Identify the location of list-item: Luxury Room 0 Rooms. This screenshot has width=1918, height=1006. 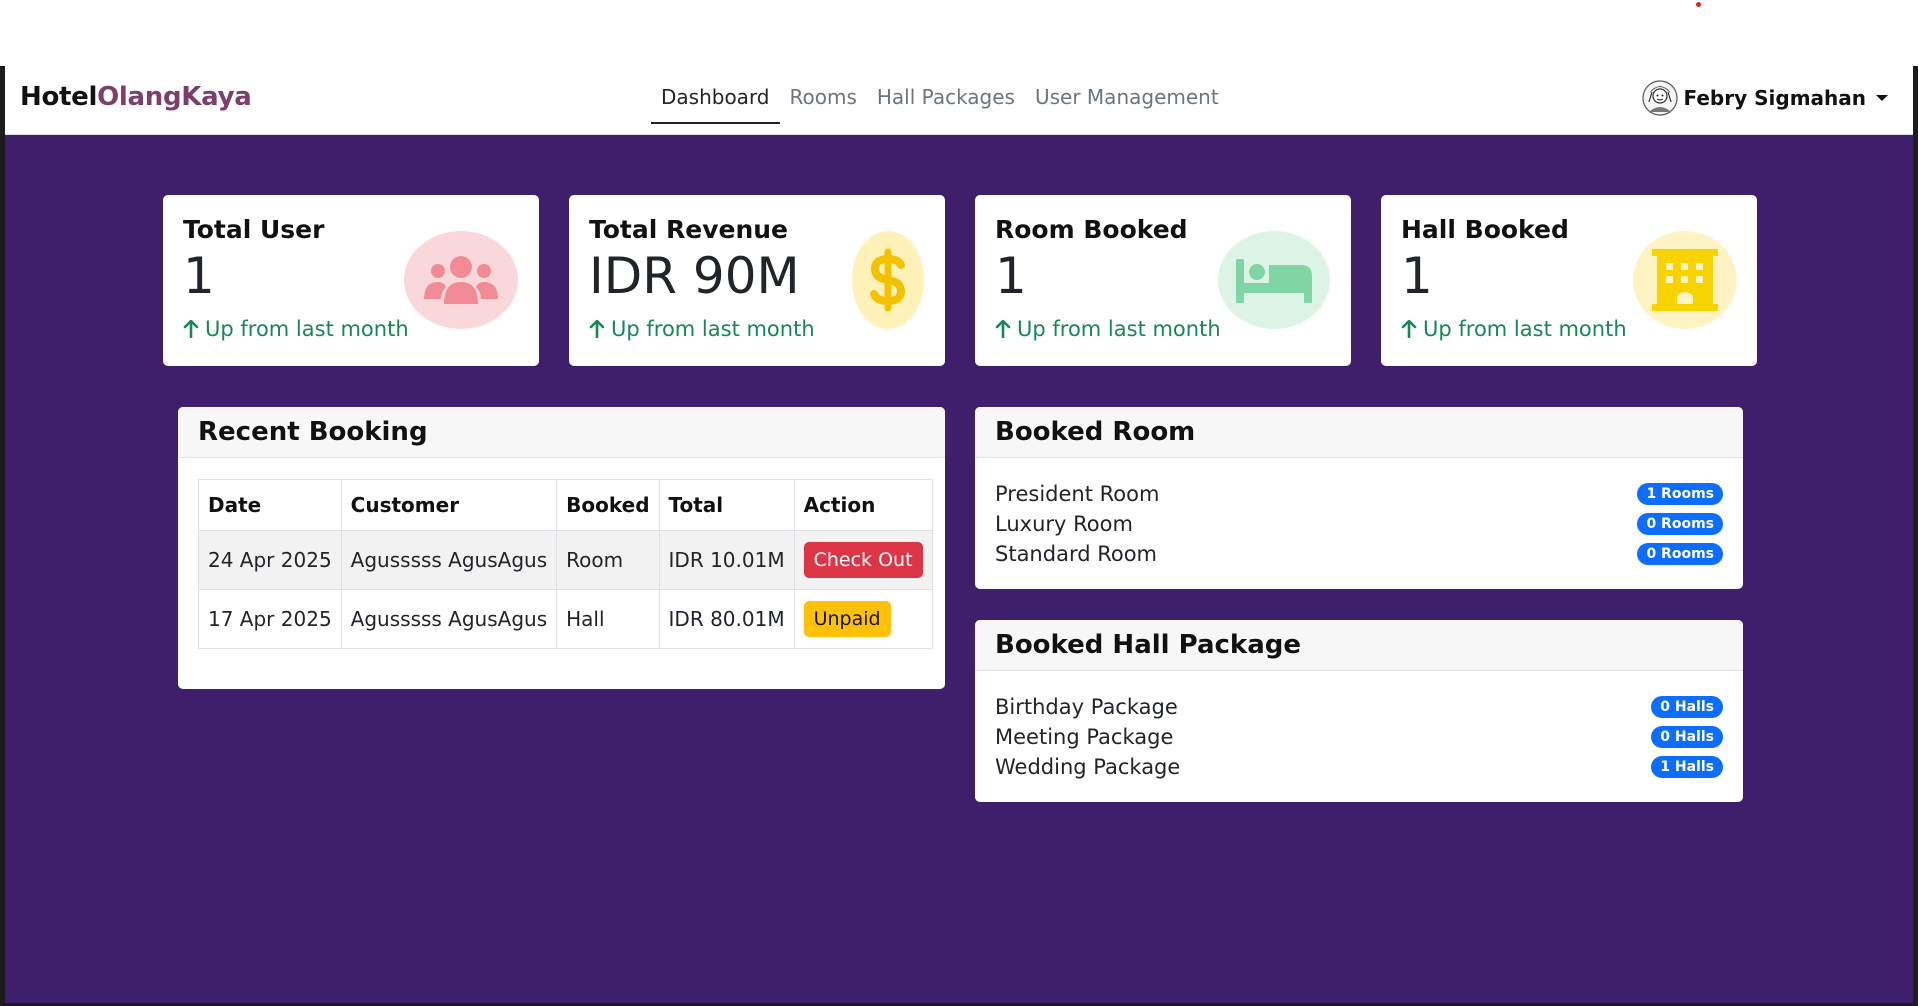
(1359, 524).